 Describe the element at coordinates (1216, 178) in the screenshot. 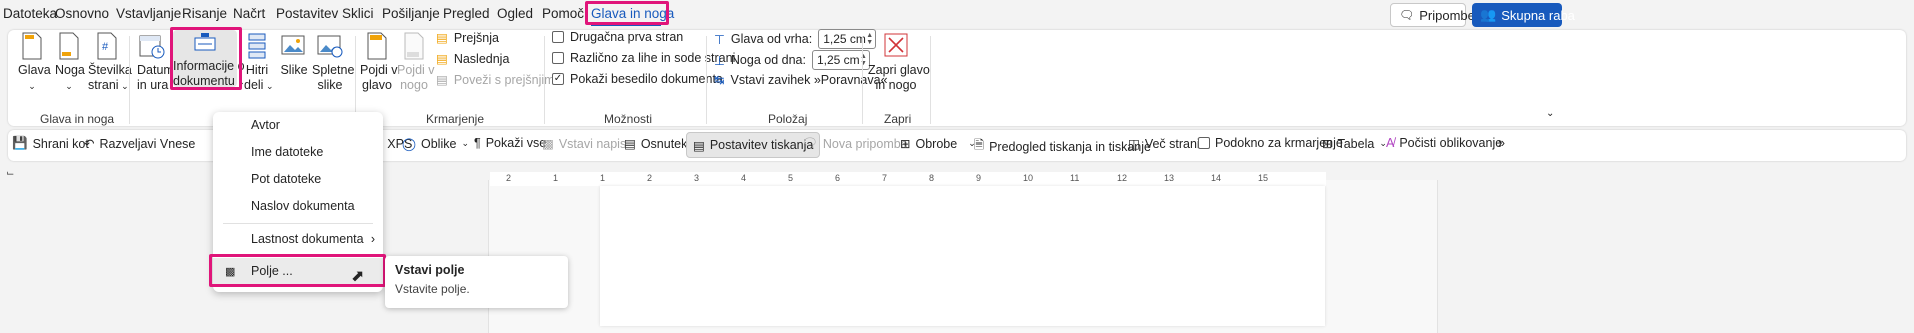

I see `ruler-number: 14` at that location.